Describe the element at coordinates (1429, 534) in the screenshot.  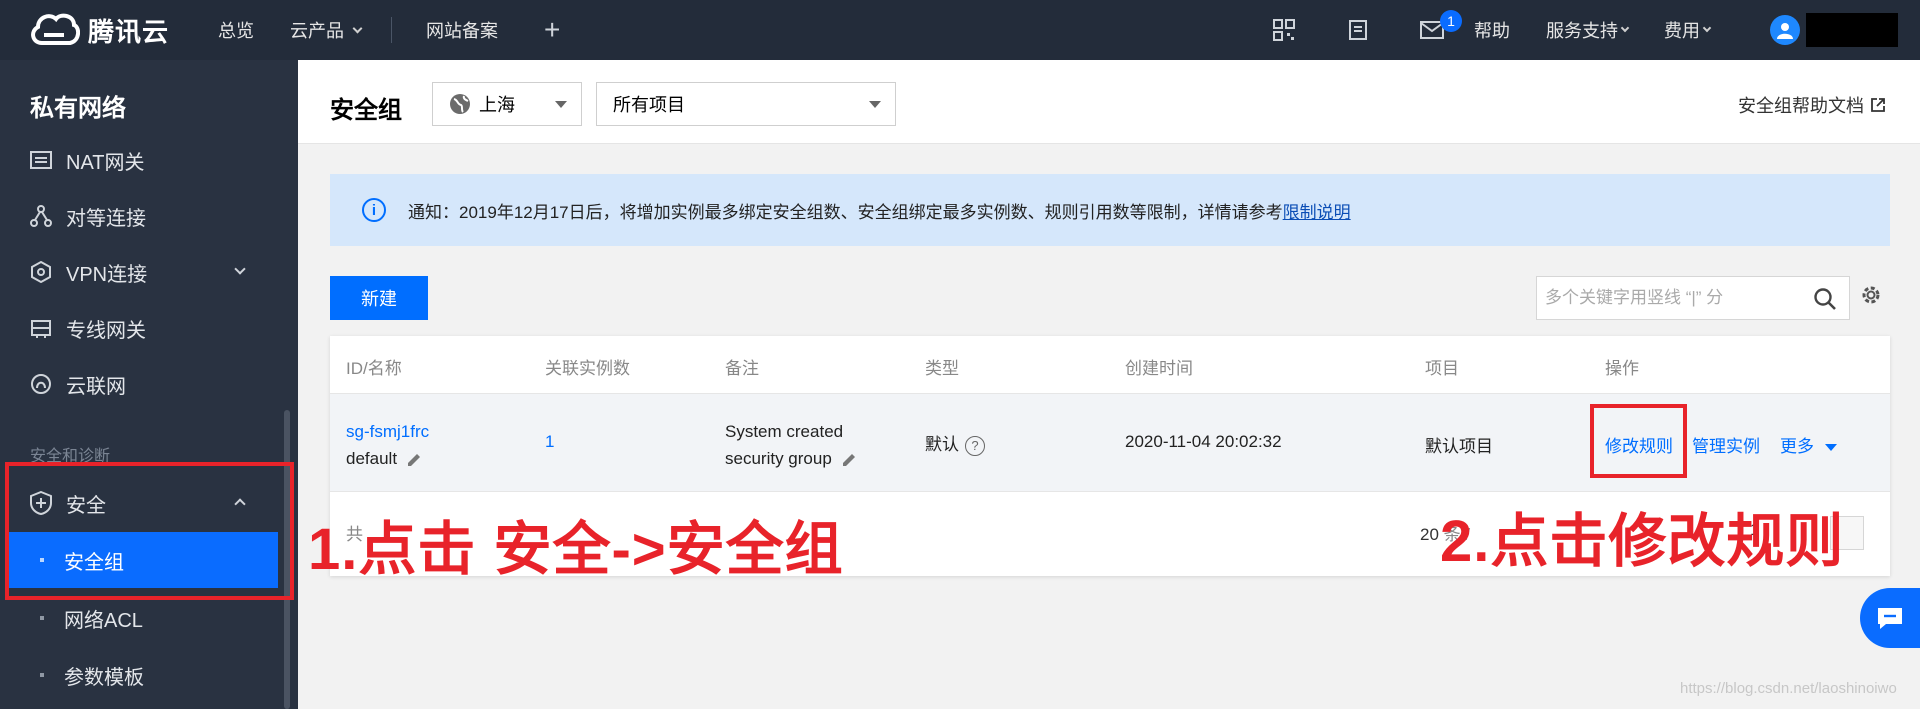
I see `page-size-value: 20` at that location.